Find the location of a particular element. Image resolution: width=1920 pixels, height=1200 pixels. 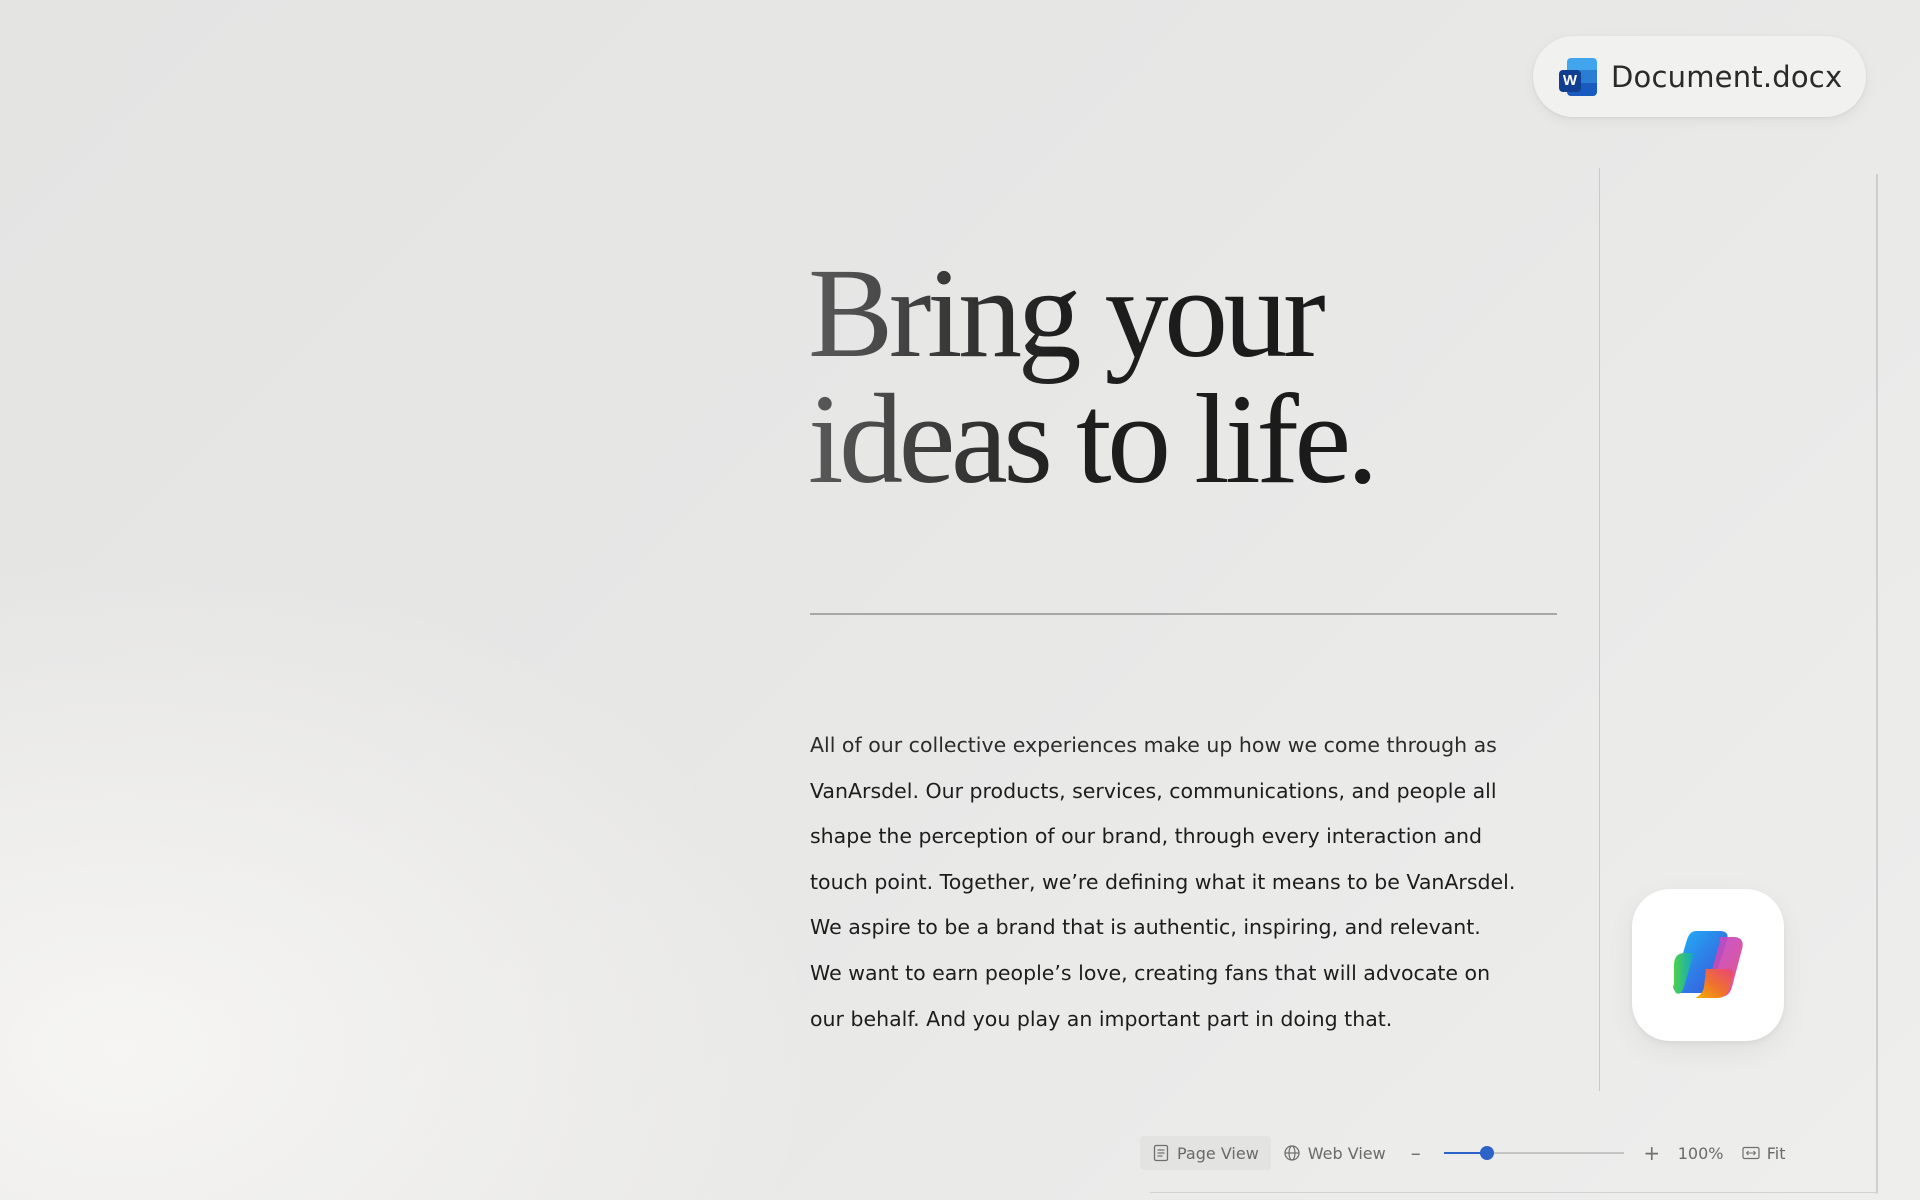

zoom-slider-thumb is located at coordinates (1486, 1153).